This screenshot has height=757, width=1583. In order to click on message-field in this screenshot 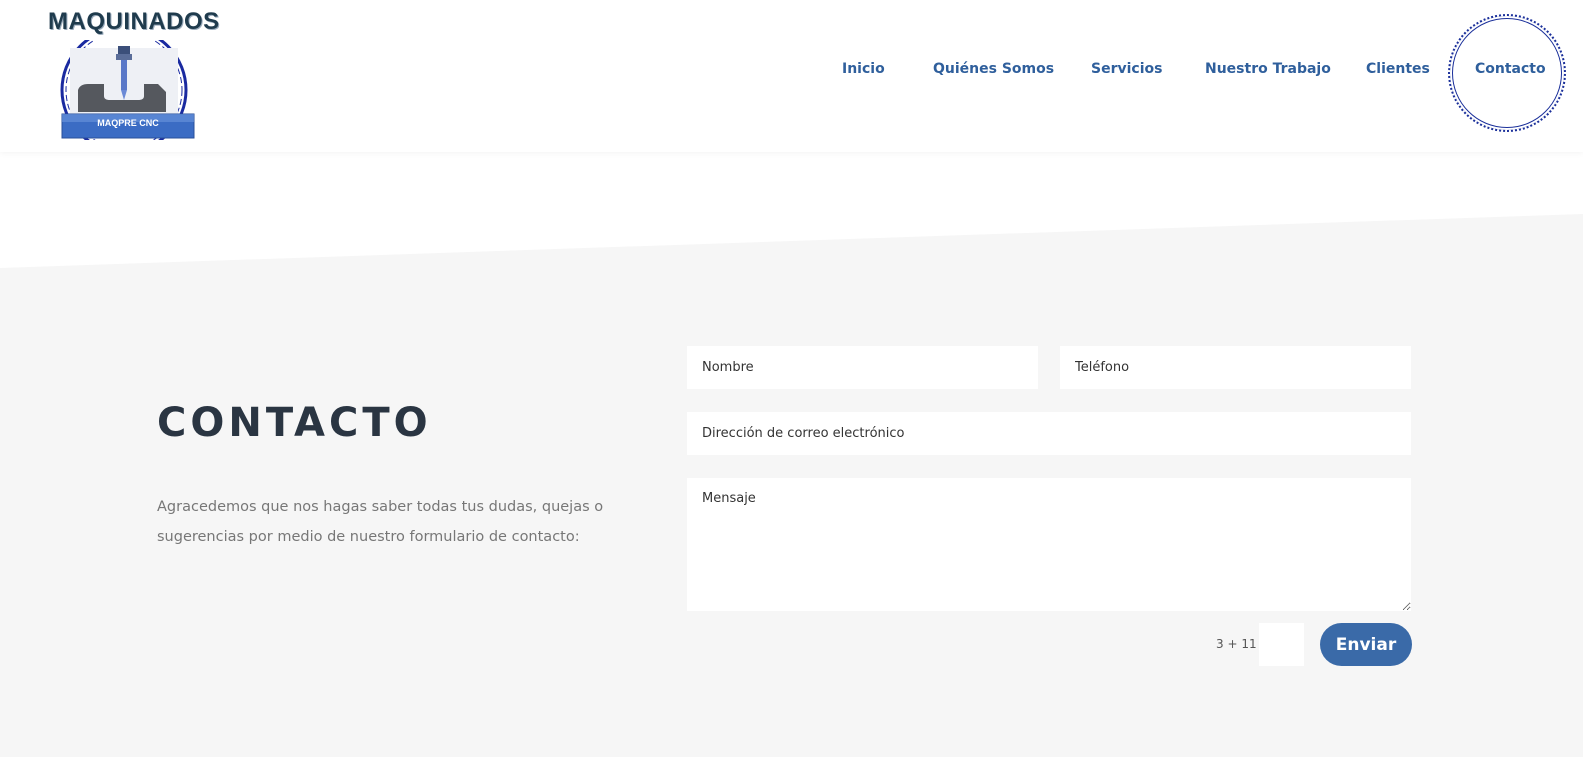, I will do `click(1049, 544)`.